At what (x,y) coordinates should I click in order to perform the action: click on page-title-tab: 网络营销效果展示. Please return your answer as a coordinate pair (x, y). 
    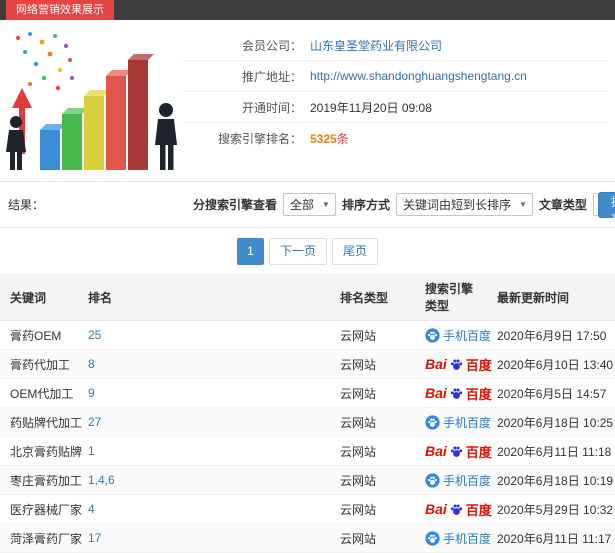
    Looking at the image, I should click on (60, 10).